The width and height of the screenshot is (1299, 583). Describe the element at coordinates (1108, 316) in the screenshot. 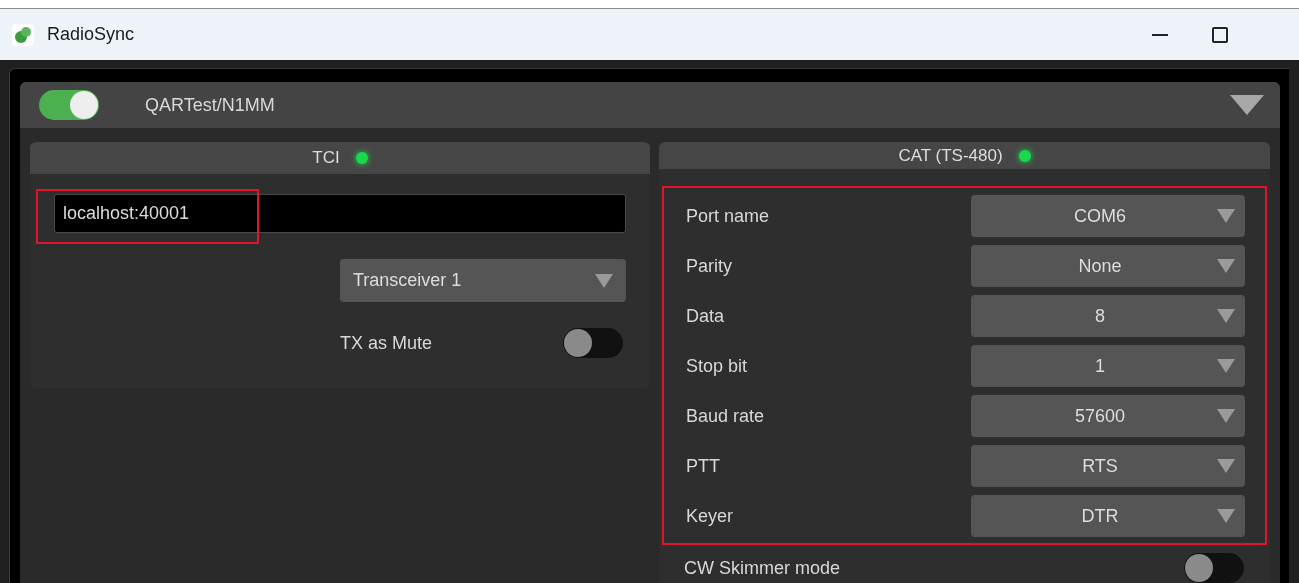

I see `setting-dropdown: 8` at that location.